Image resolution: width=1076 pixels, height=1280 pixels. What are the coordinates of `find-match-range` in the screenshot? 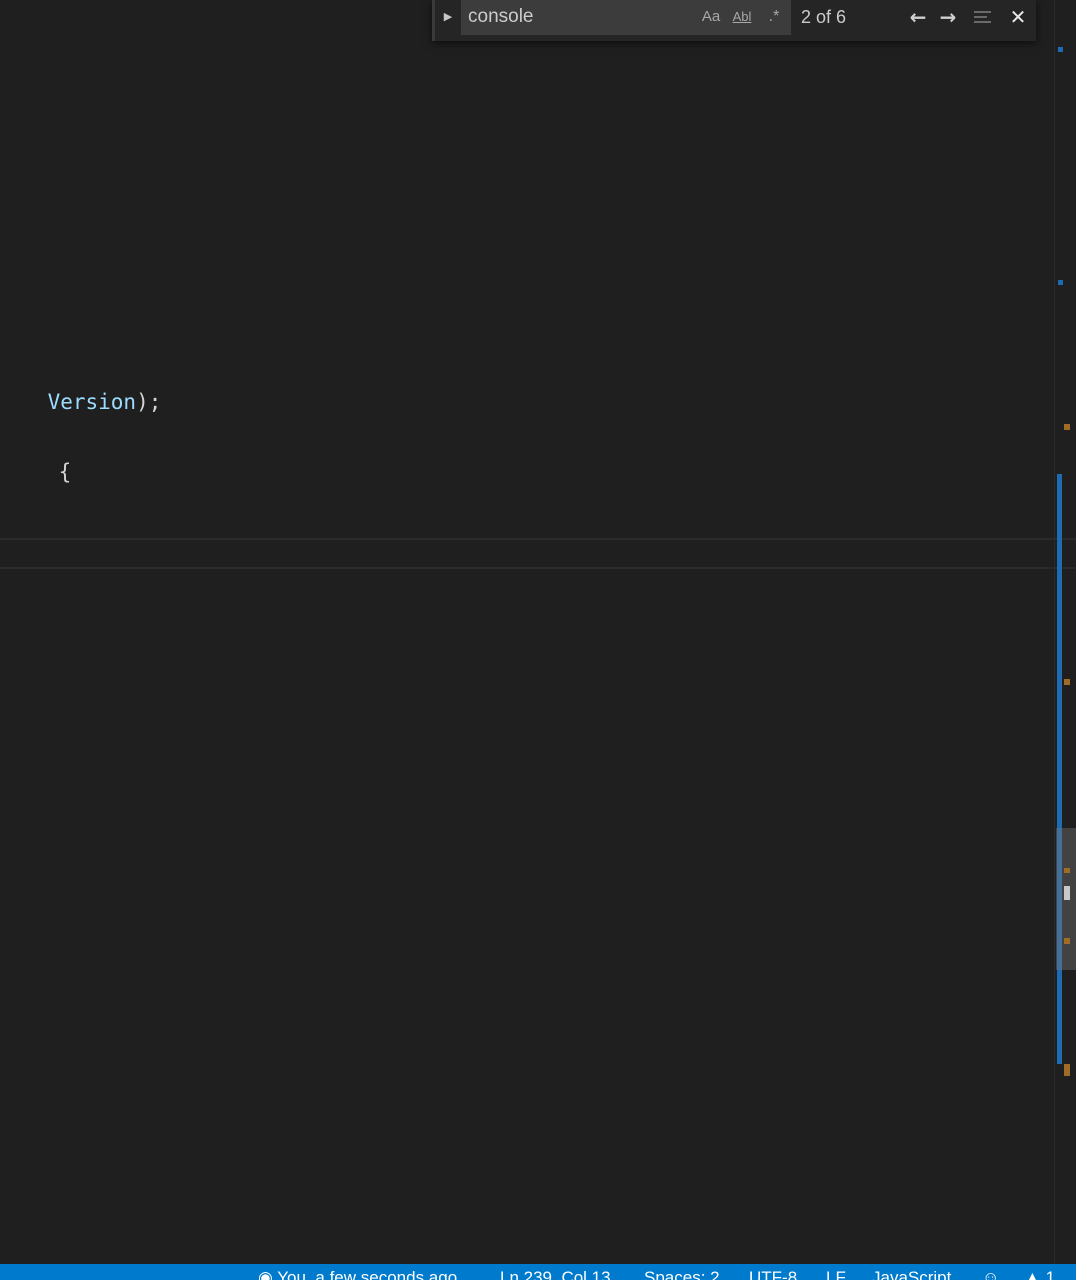 It's located at (1059, 769).